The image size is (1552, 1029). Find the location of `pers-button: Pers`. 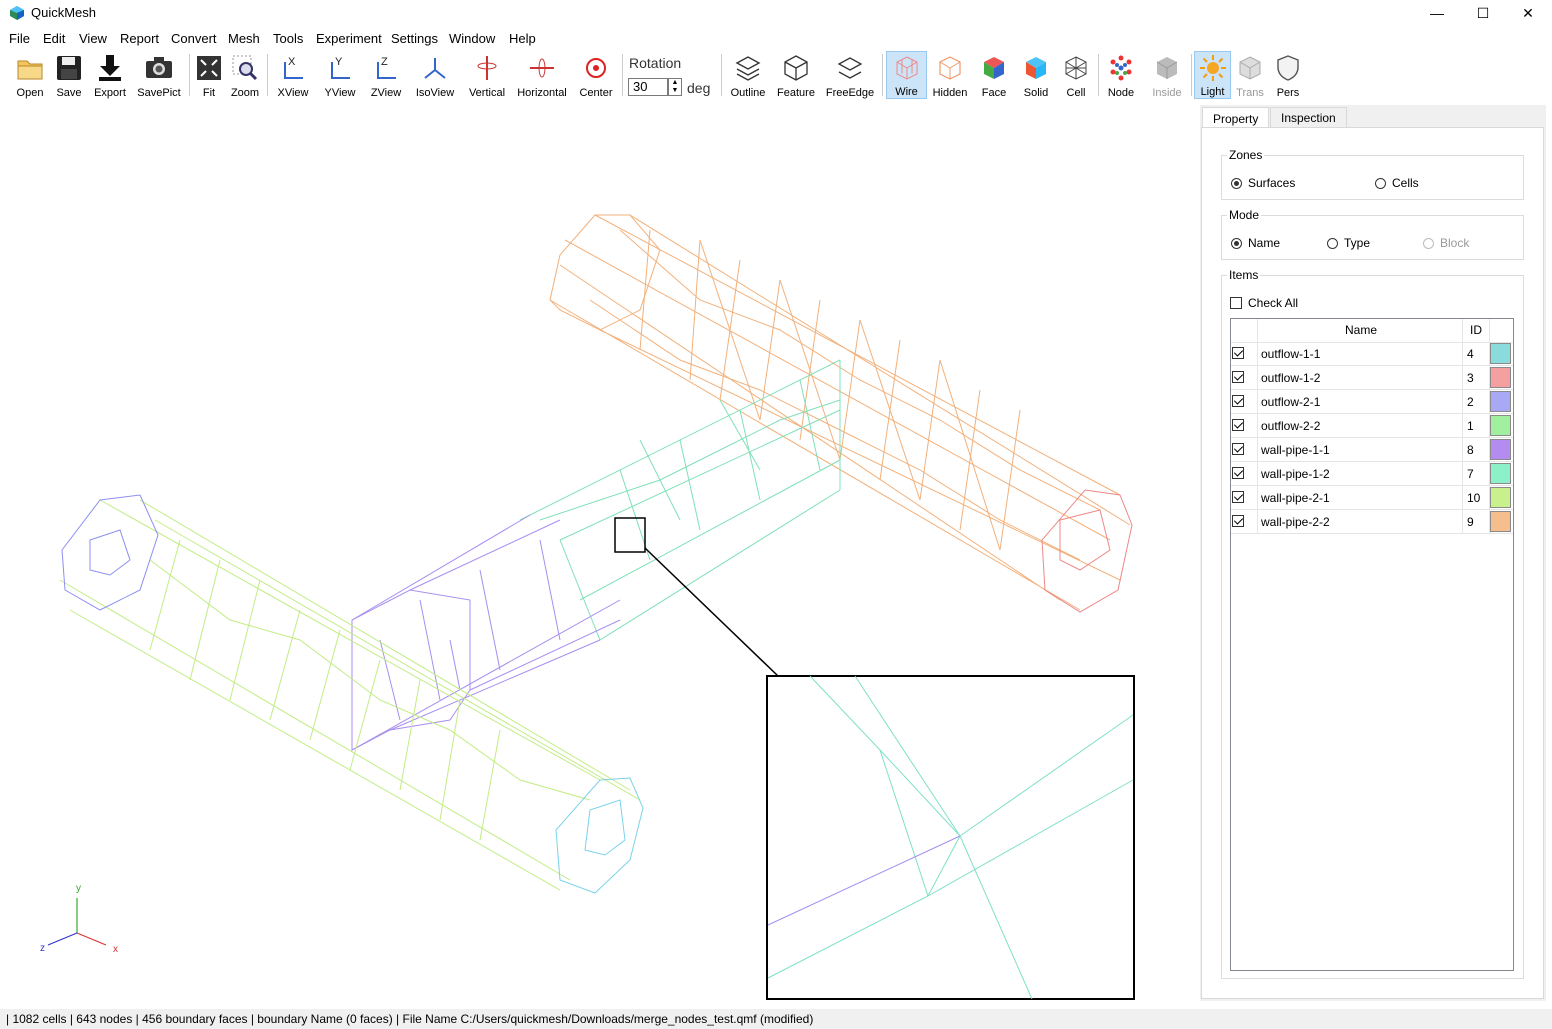

pers-button: Pers is located at coordinates (1288, 75).